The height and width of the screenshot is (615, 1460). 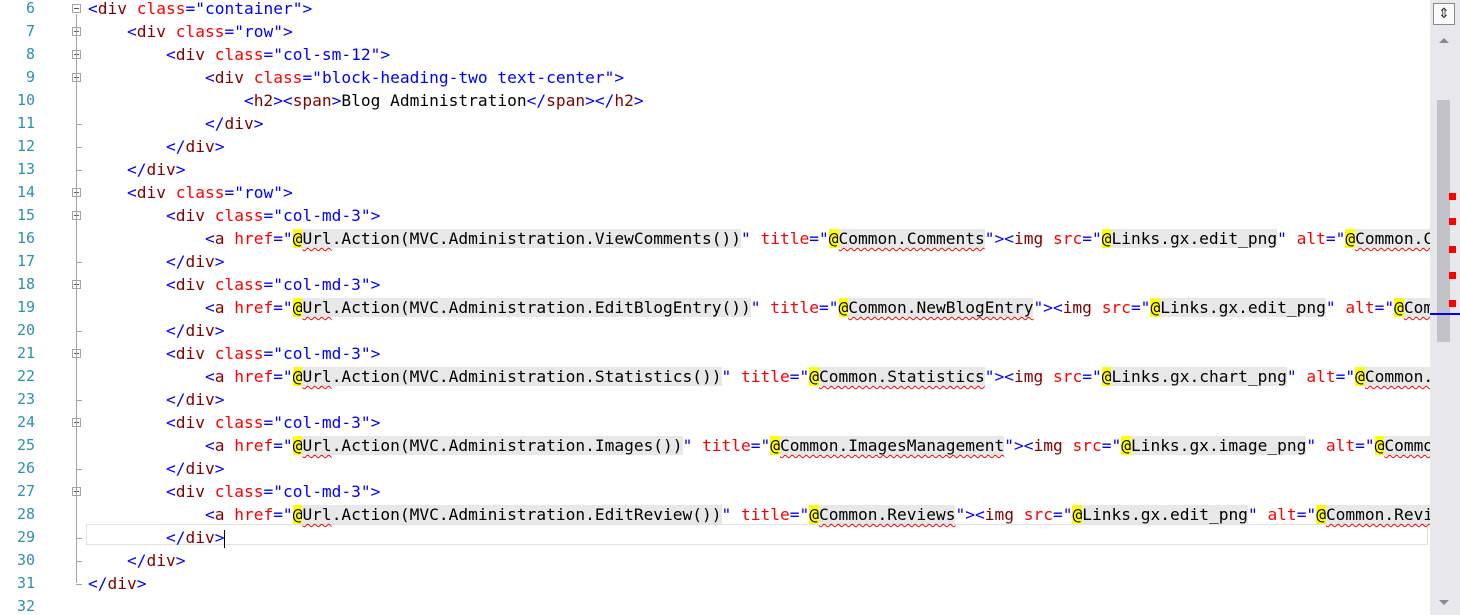 What do you see at coordinates (200, 9) in the screenshot?
I see `code-line: <div class="container">` at bounding box center [200, 9].